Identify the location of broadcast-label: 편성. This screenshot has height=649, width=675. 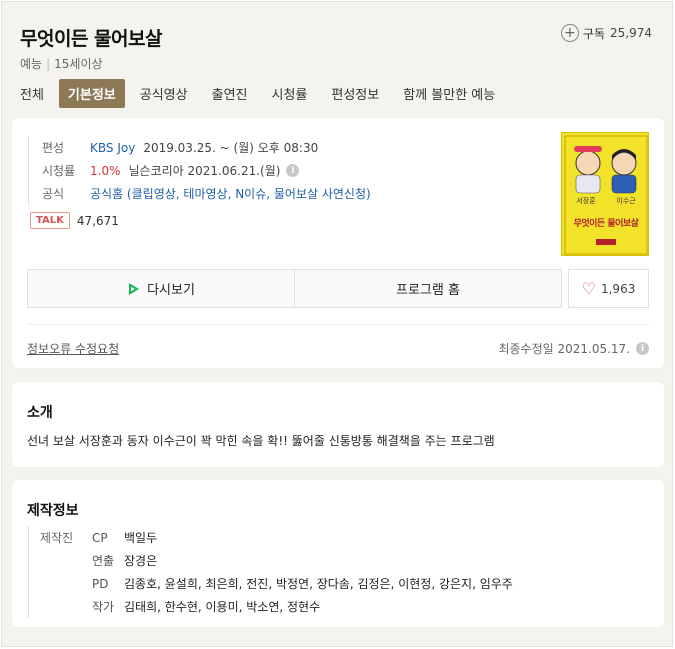
(53, 148).